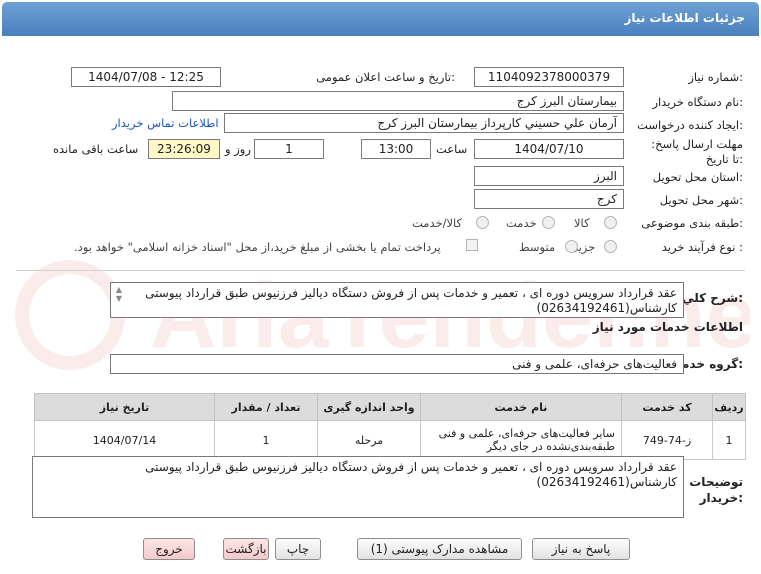 The height and width of the screenshot is (574, 761). Describe the element at coordinates (729, 440) in the screenshot. I see `cell-row-number: 1` at that location.